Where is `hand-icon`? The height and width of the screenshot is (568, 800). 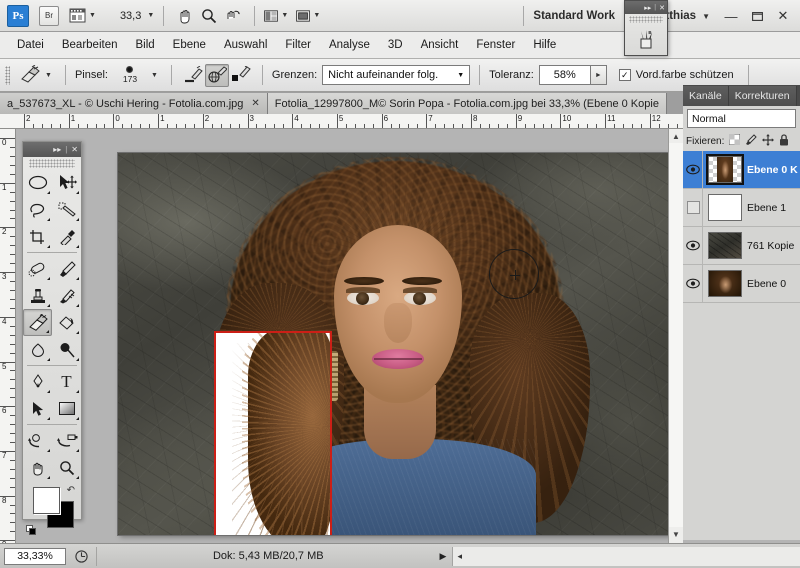
hand-icon is located at coordinates (185, 16).